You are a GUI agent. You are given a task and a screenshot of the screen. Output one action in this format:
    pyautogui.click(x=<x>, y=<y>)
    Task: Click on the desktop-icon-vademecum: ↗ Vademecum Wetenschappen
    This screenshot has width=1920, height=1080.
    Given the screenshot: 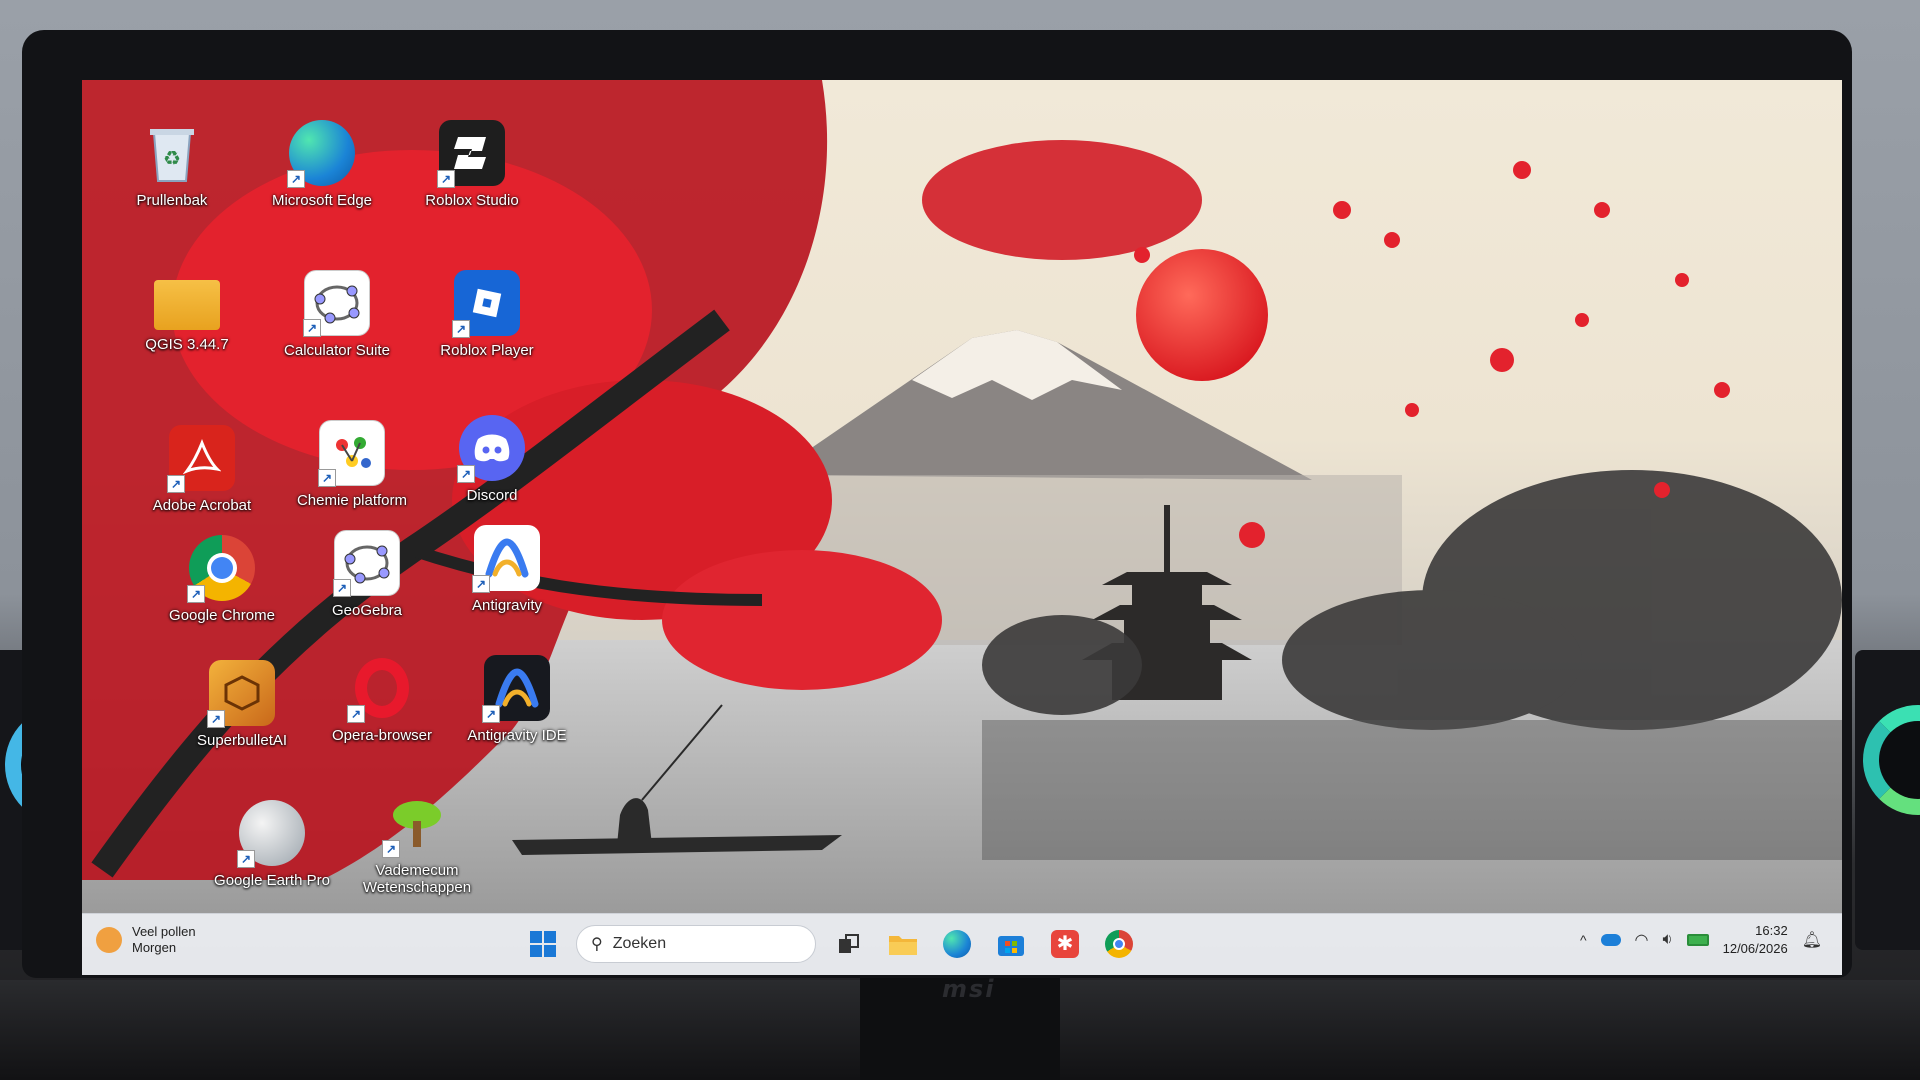 What is the action you would take?
    pyautogui.click(x=417, y=843)
    